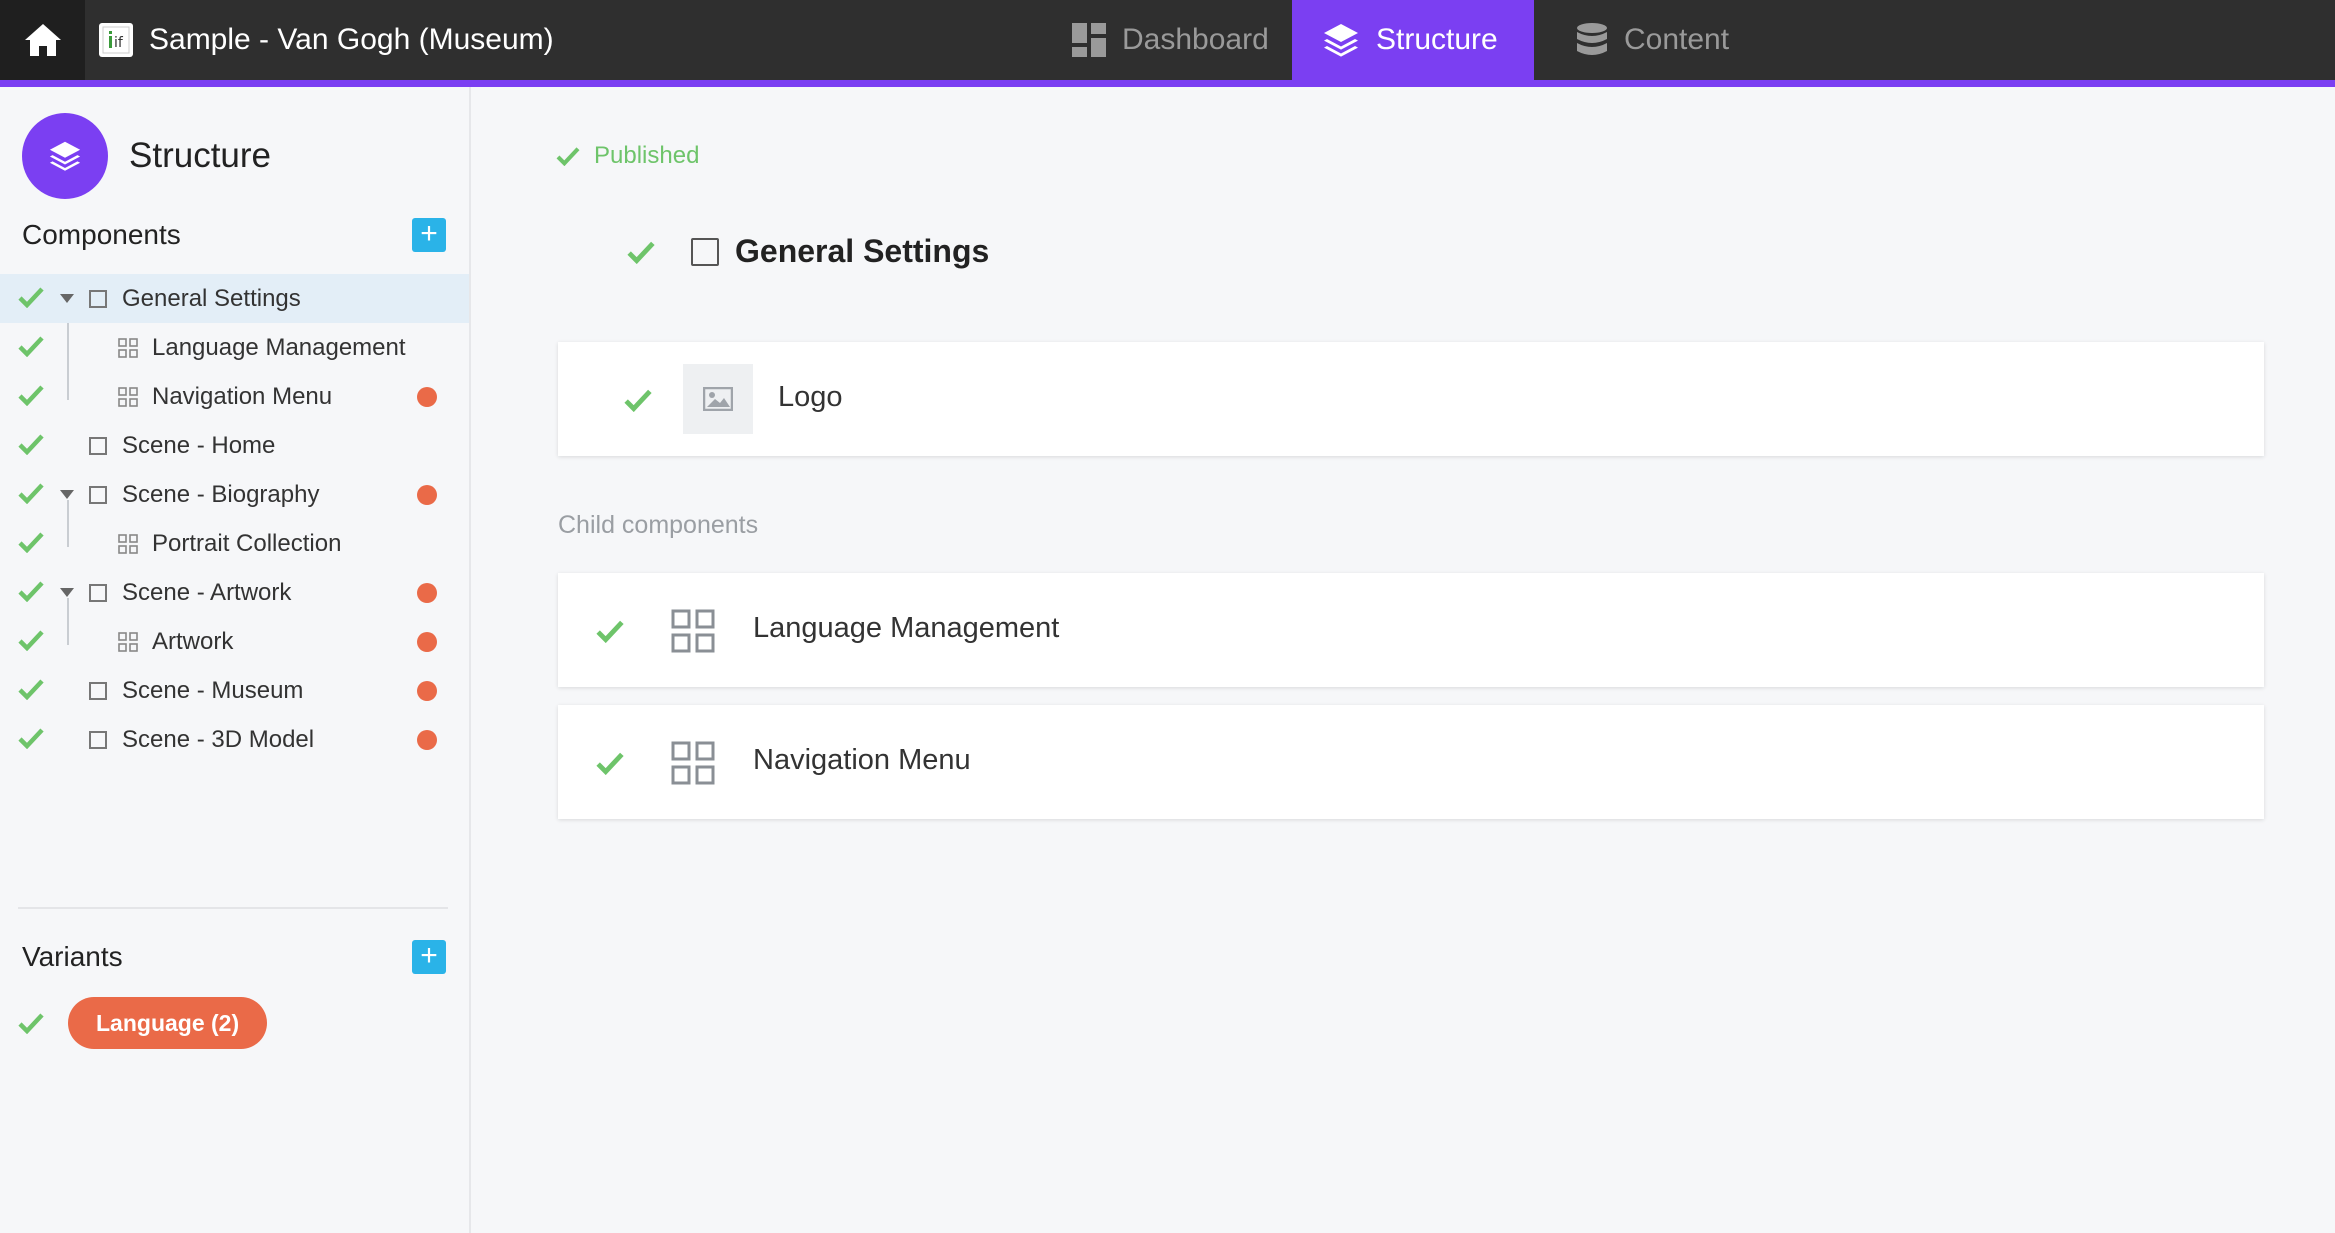  I want to click on image-placeholder, so click(718, 399).